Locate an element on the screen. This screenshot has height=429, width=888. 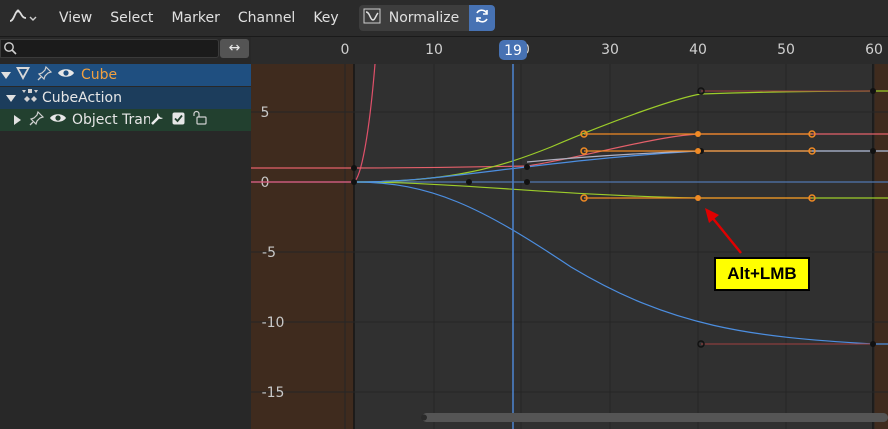
collapse-triangle-icon is located at coordinates (17, 120).